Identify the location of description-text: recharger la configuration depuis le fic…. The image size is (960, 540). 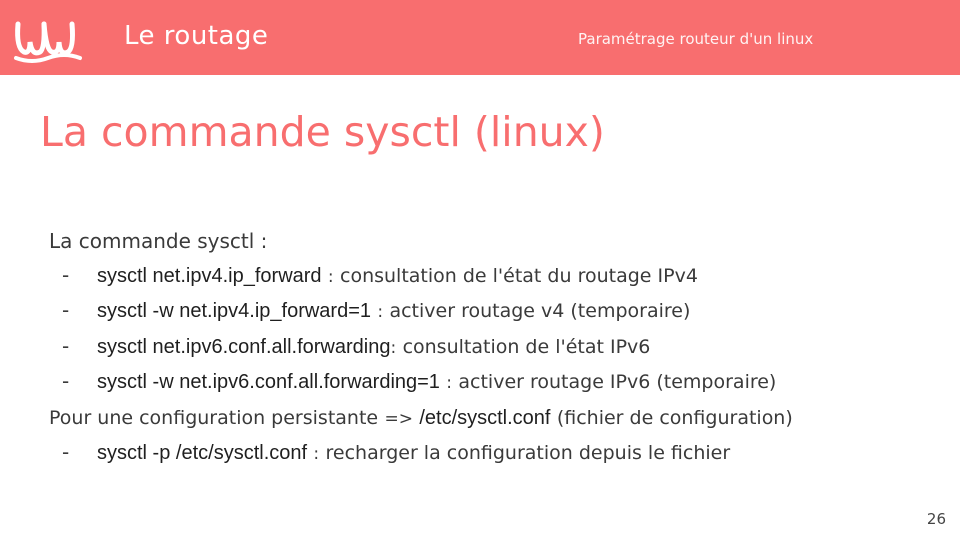
(528, 453).